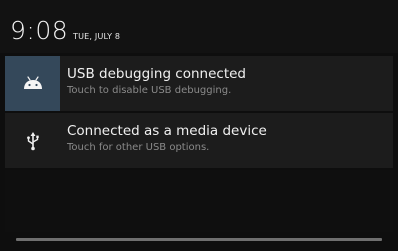 The width and height of the screenshot is (398, 251). What do you see at coordinates (157, 74) in the screenshot?
I see `notification-title: USB debugging connected` at bounding box center [157, 74].